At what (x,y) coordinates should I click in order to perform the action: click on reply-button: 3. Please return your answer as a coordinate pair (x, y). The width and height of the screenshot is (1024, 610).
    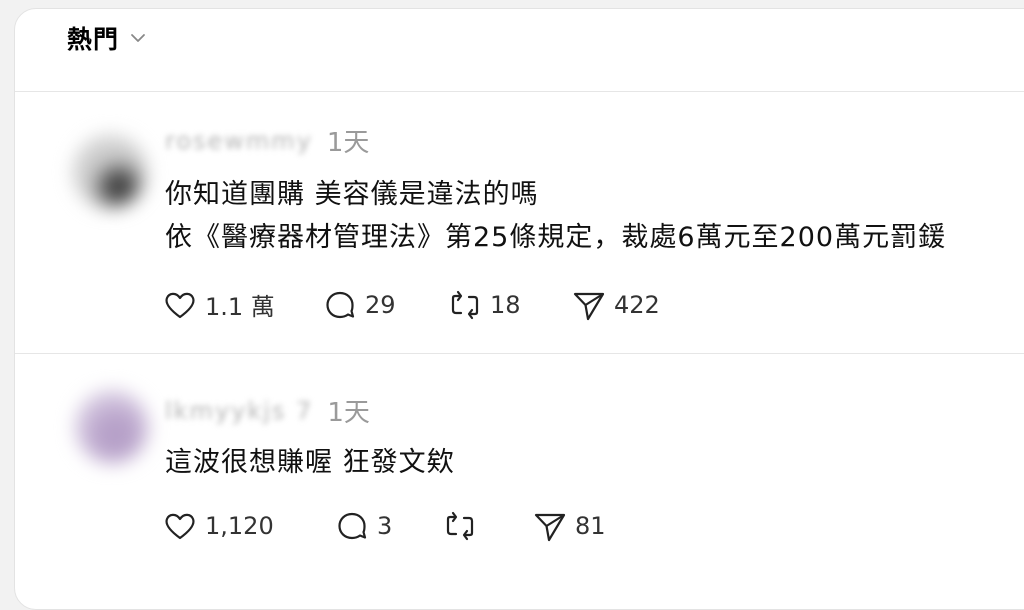
    Looking at the image, I should click on (389, 526).